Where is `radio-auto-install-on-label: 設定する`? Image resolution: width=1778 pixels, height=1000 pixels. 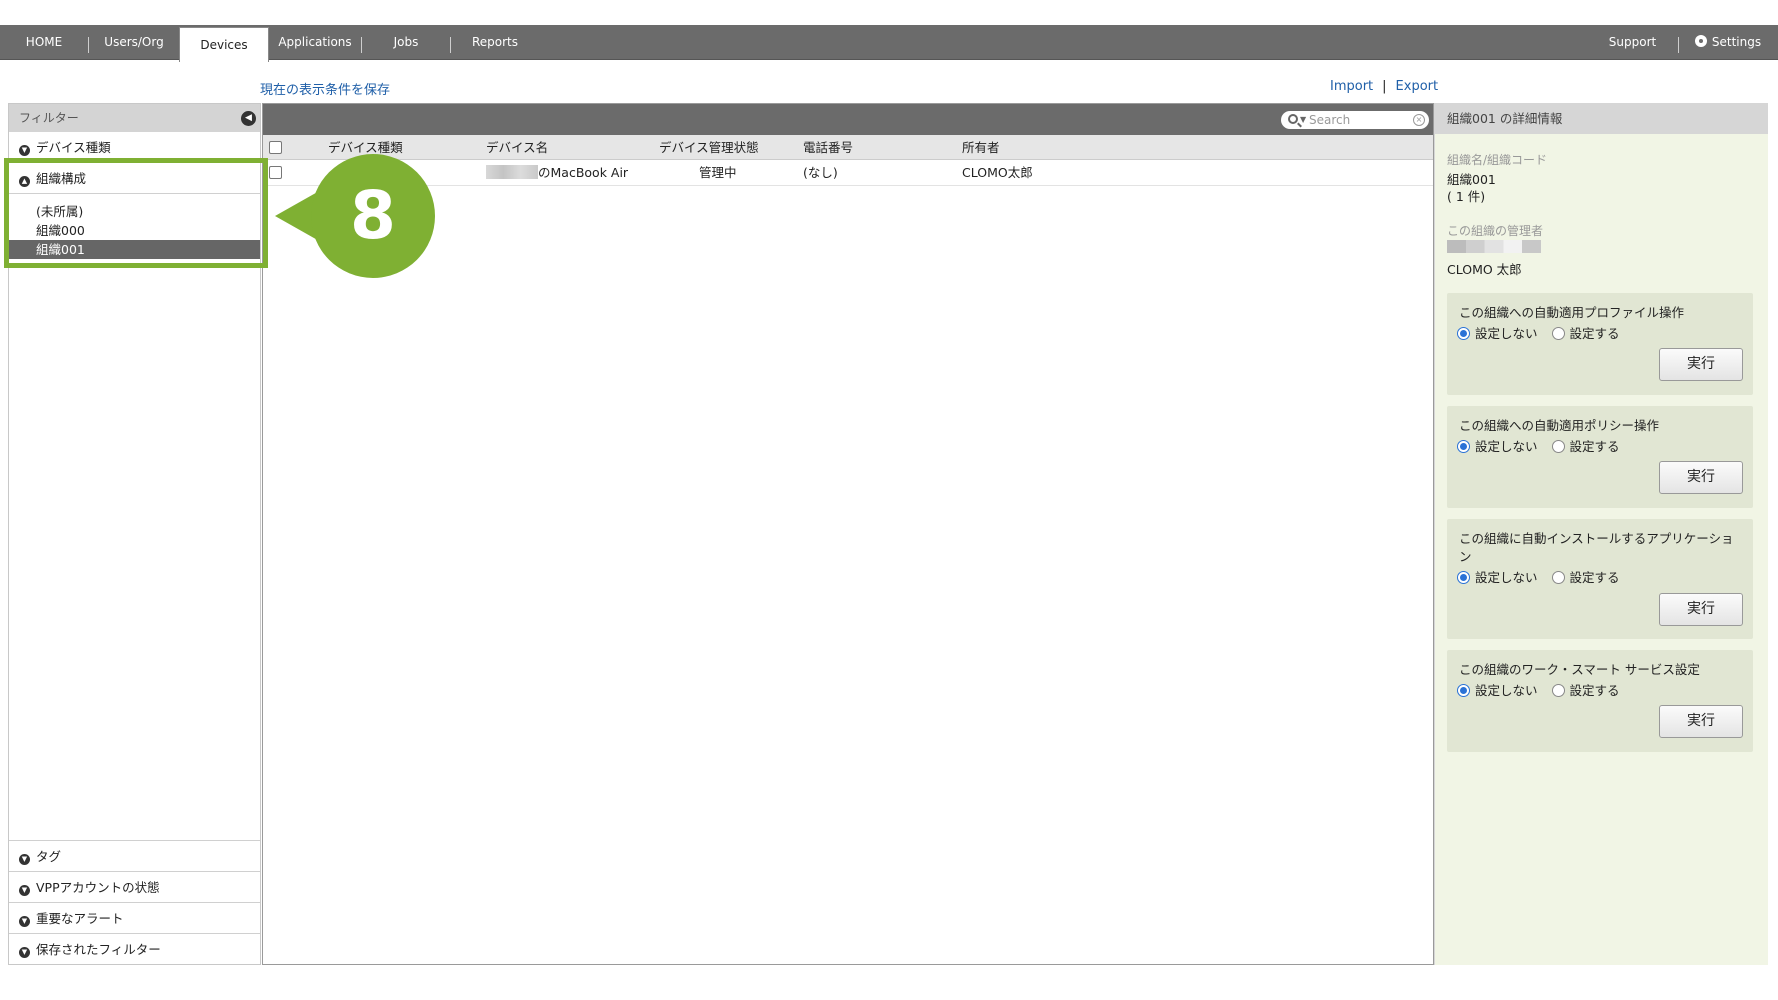 radio-auto-install-on-label: 設定する is located at coordinates (1594, 577).